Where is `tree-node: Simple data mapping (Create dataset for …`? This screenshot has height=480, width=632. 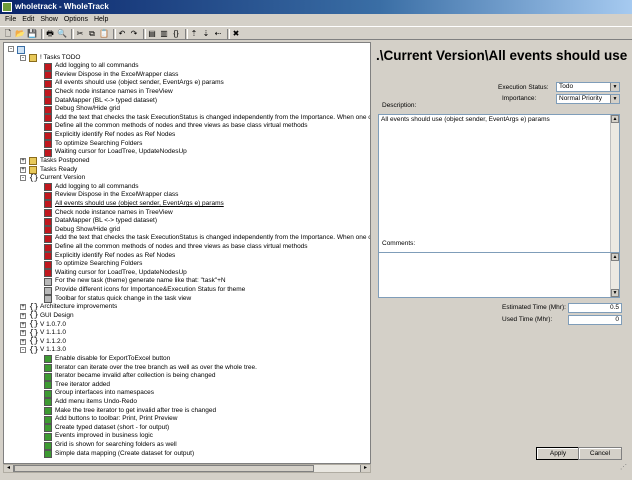 tree-node: Simple data mapping (Create dataset for … is located at coordinates (187, 454).